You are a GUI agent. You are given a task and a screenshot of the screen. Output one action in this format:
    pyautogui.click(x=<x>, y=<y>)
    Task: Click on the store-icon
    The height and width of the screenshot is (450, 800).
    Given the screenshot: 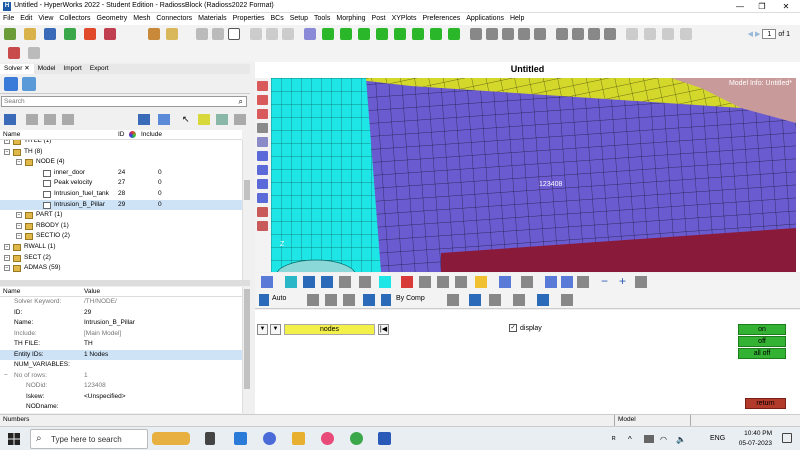 What is the action you would take?
    pyautogui.click(x=240, y=438)
    